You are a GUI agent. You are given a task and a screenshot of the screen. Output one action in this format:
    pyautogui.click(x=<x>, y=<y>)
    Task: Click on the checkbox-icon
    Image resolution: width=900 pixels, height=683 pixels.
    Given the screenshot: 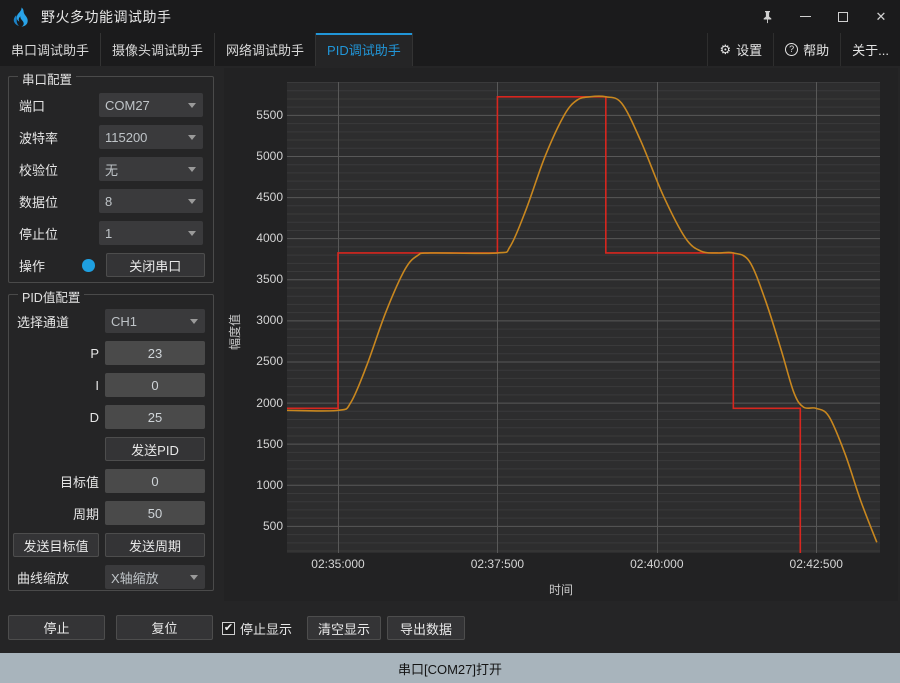 What is the action you would take?
    pyautogui.click(x=228, y=628)
    